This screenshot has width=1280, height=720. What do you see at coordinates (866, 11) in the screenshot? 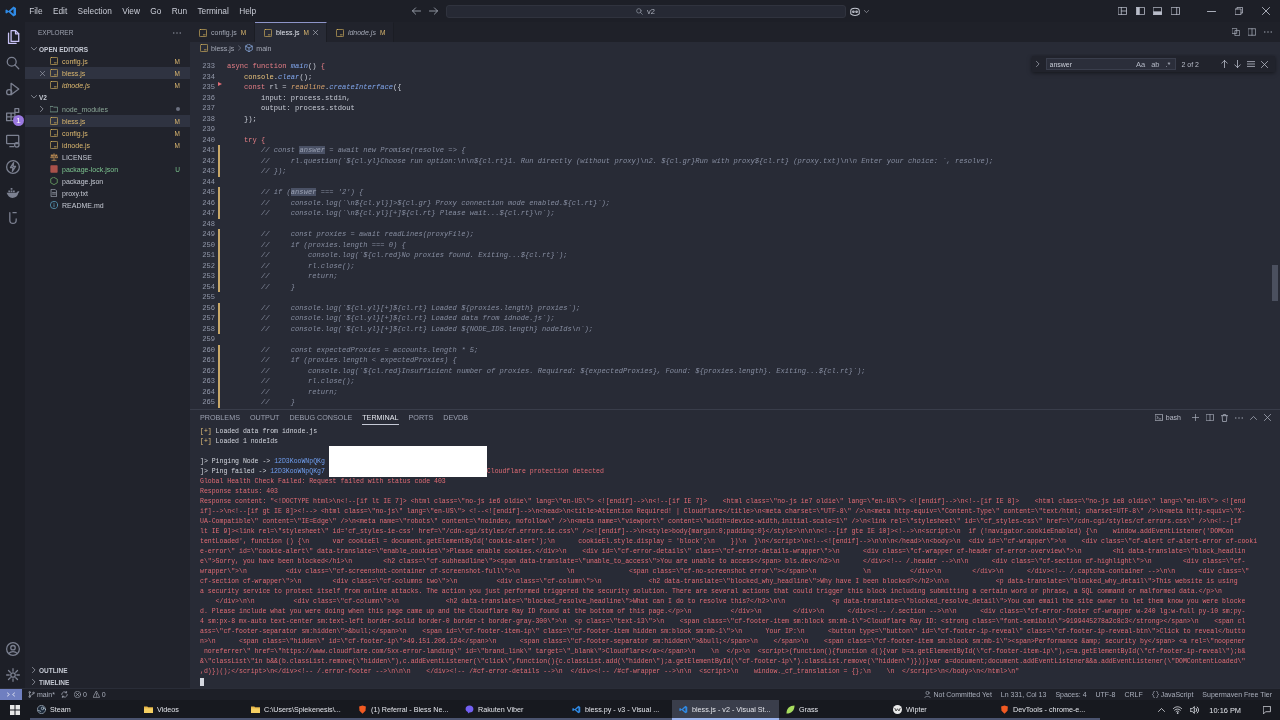
I see `caret-icon` at bounding box center [866, 11].